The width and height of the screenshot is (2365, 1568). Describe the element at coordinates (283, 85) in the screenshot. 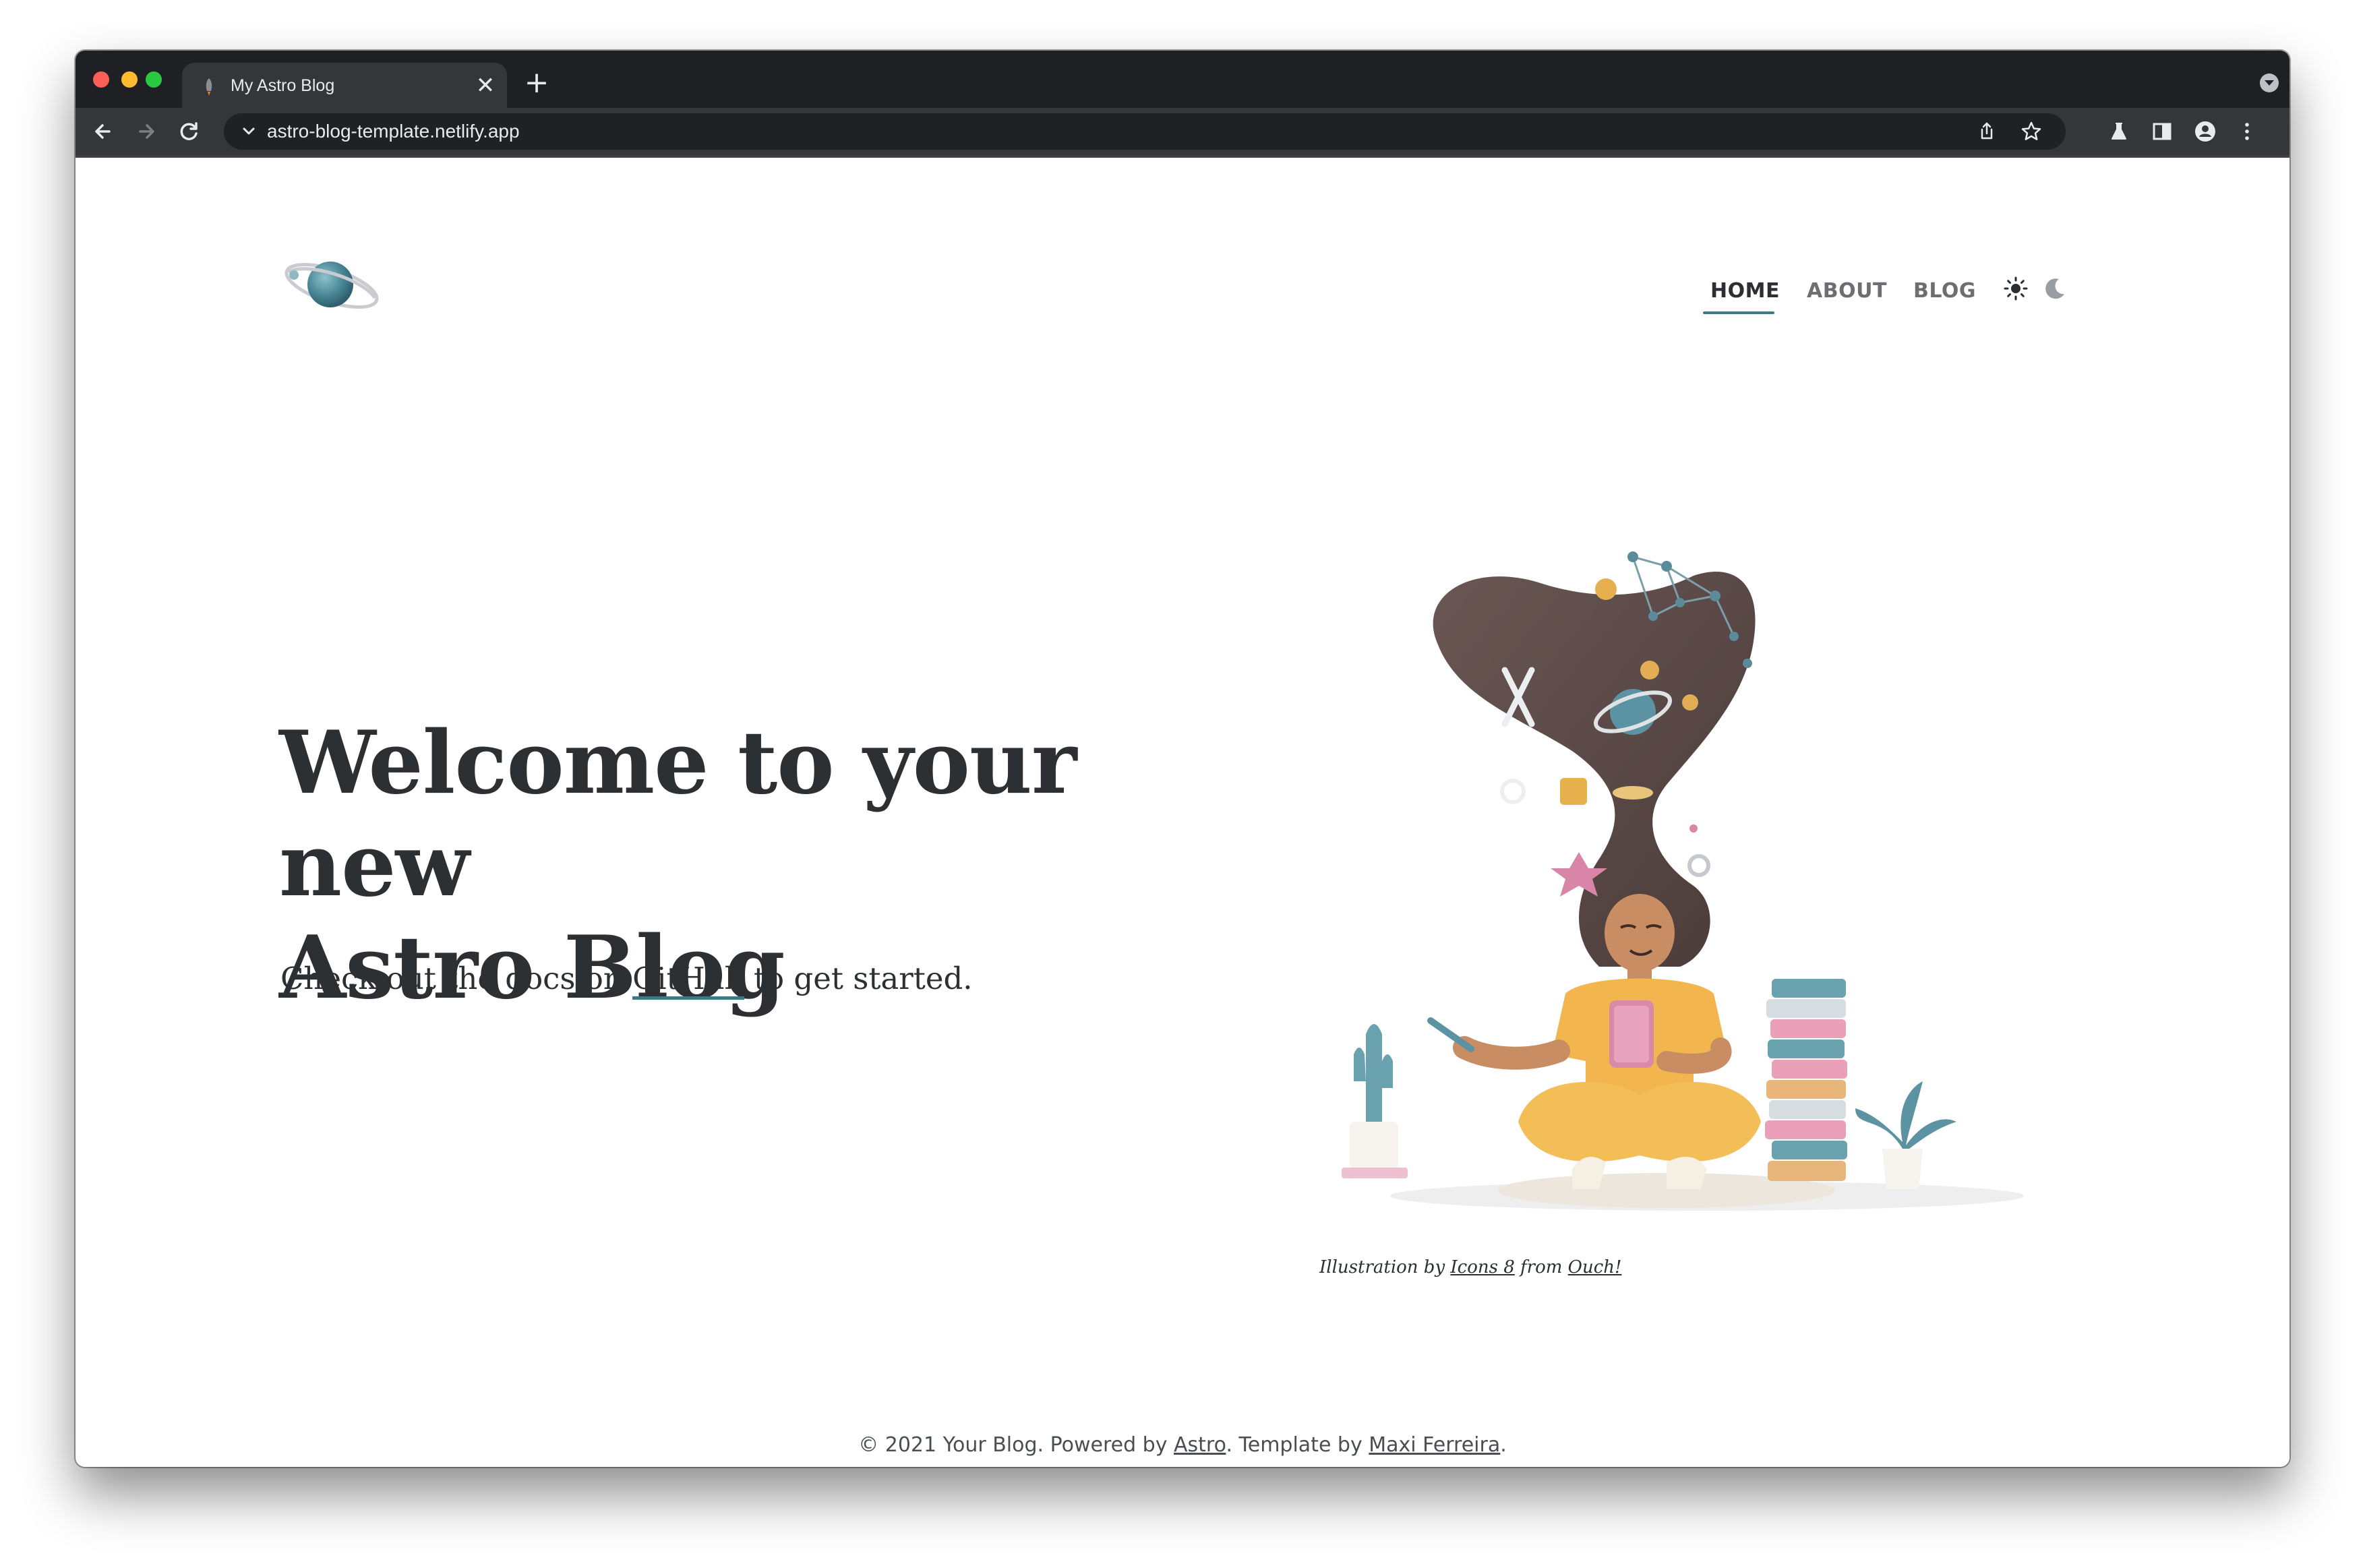

I see `tab-title: My Astro Blog` at that location.